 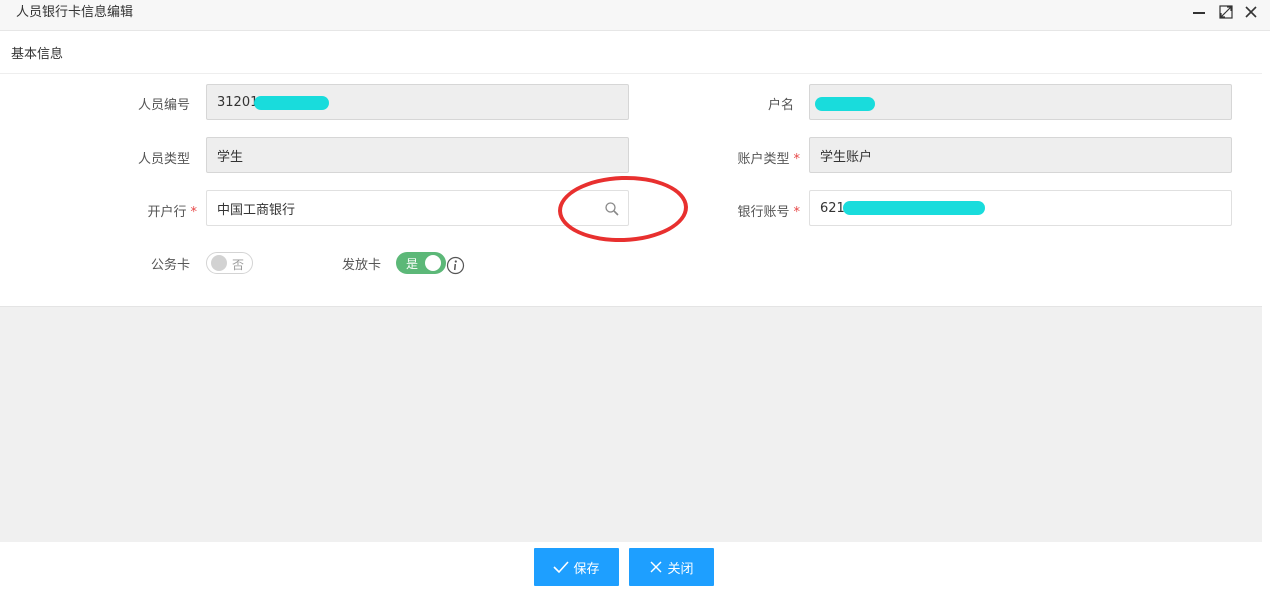 What do you see at coordinates (37, 54) in the screenshot?
I see `section-title: 基本信息` at bounding box center [37, 54].